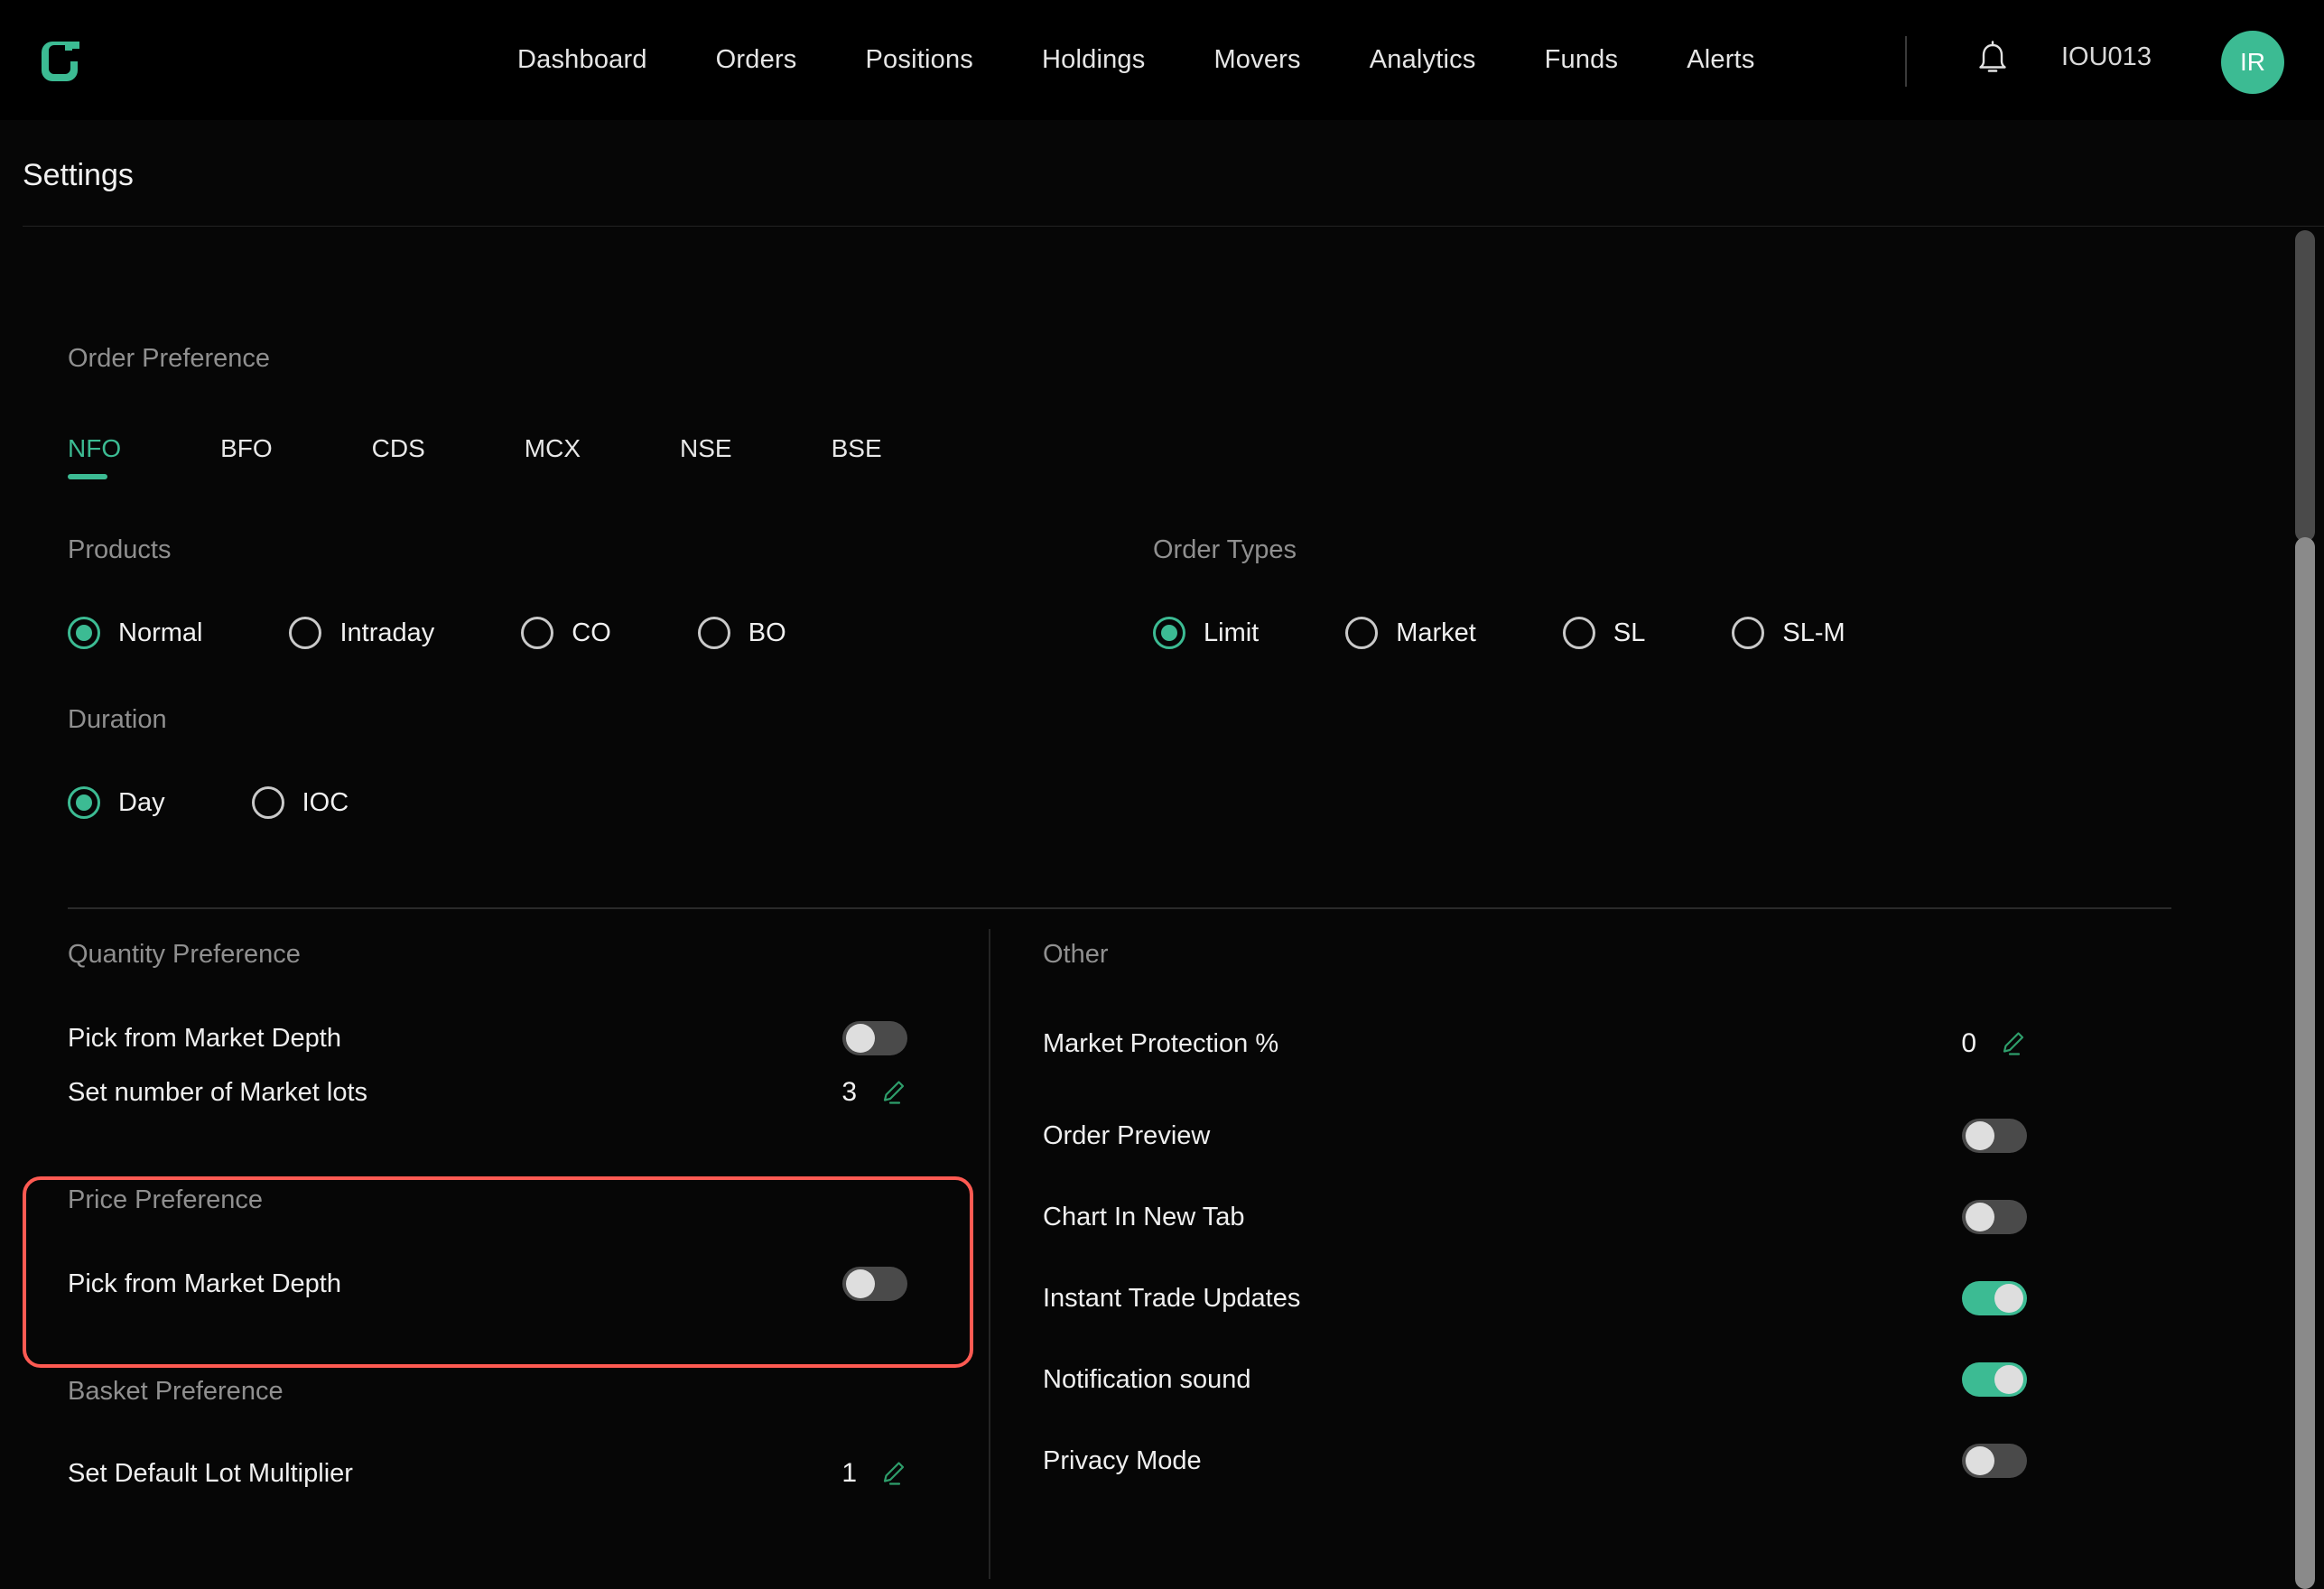 The image size is (2324, 1589). What do you see at coordinates (1535, 1298) in the screenshot?
I see `row-instant-trade-updates: Instant Trade Updates` at bounding box center [1535, 1298].